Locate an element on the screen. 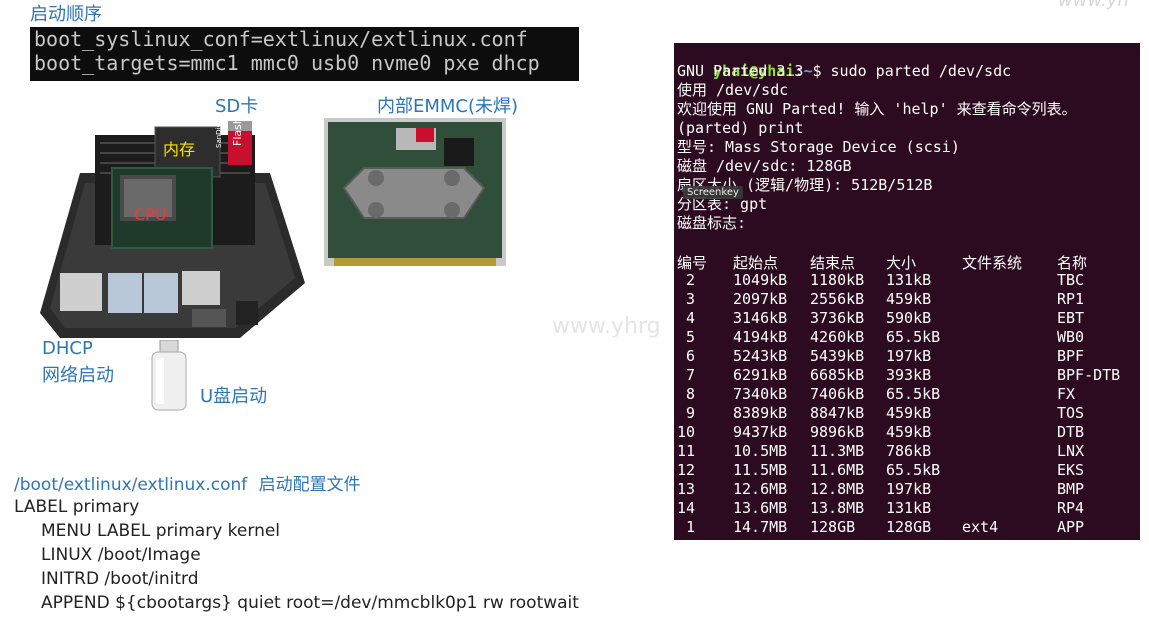 This screenshot has height=618, width=1149. partition-table-cell: 13 is located at coordinates (686, 489).